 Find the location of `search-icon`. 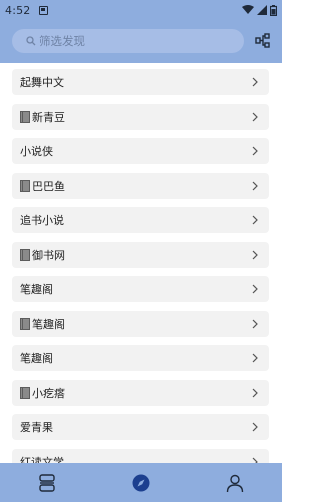

search-icon is located at coordinates (31, 41).